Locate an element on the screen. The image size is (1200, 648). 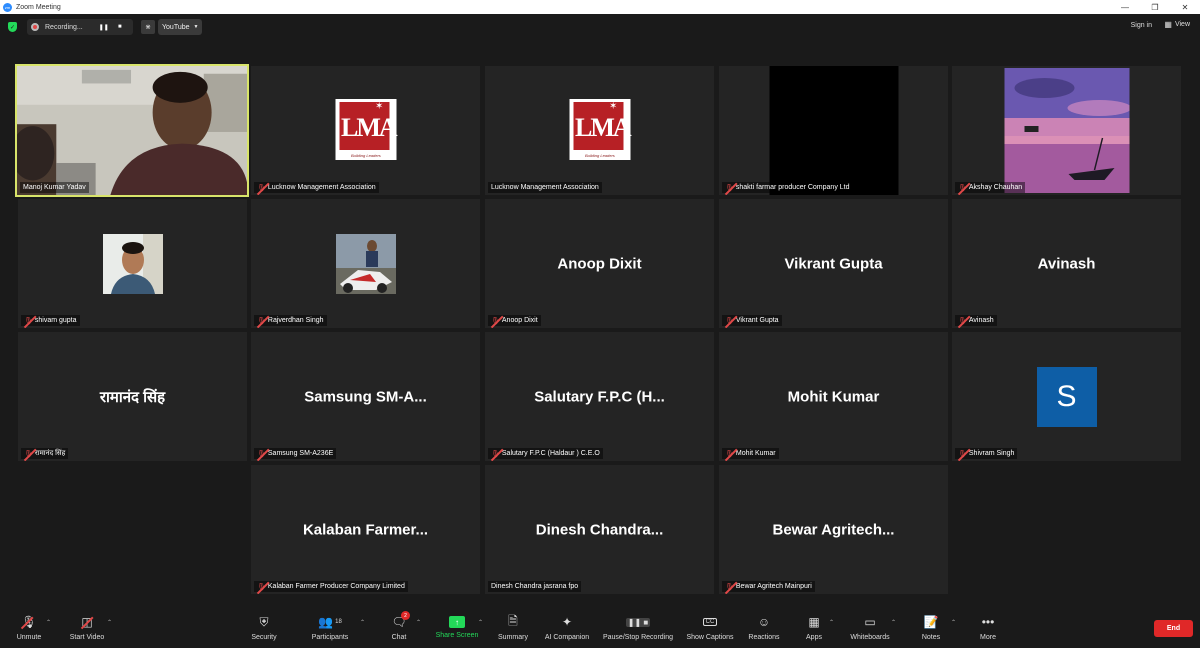
stop-recording-icon: ■ is located at coordinates (120, 27).